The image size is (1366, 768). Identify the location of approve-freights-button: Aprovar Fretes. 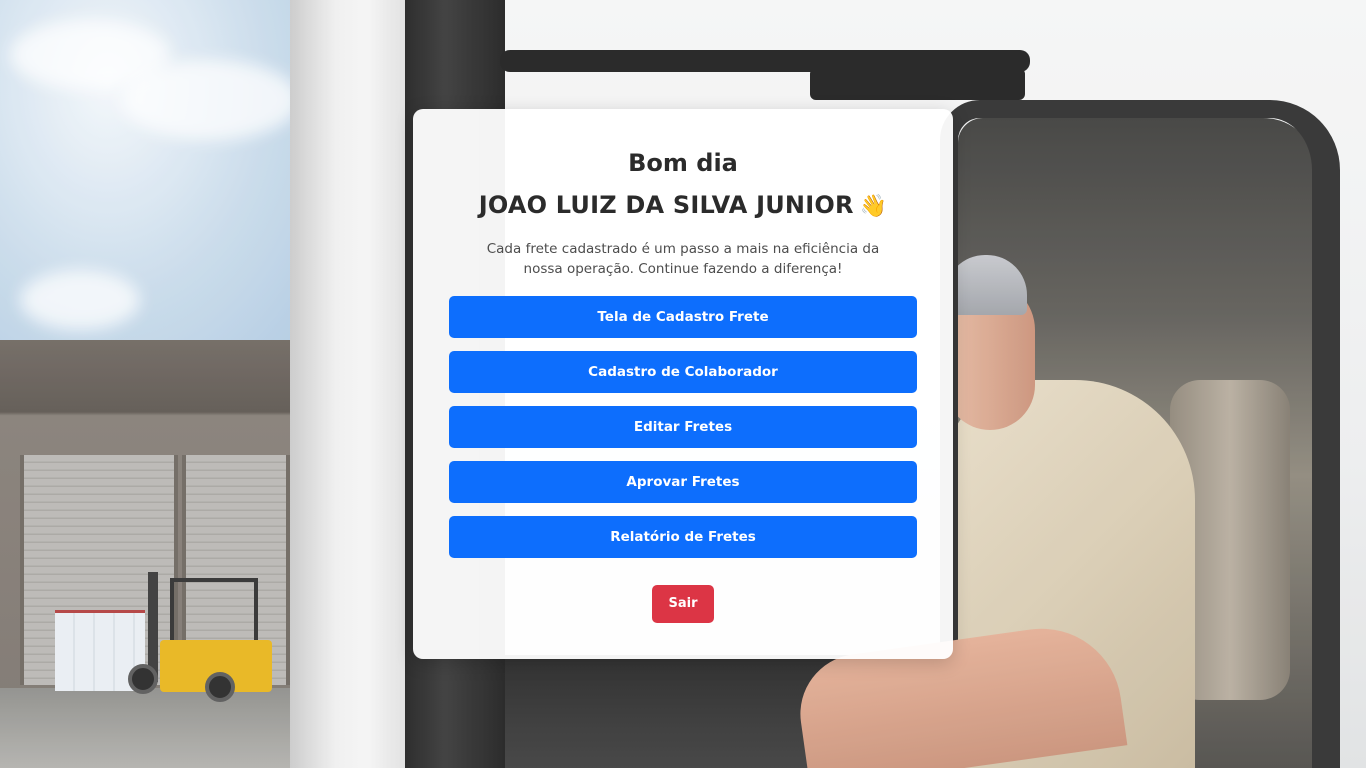
(683, 482).